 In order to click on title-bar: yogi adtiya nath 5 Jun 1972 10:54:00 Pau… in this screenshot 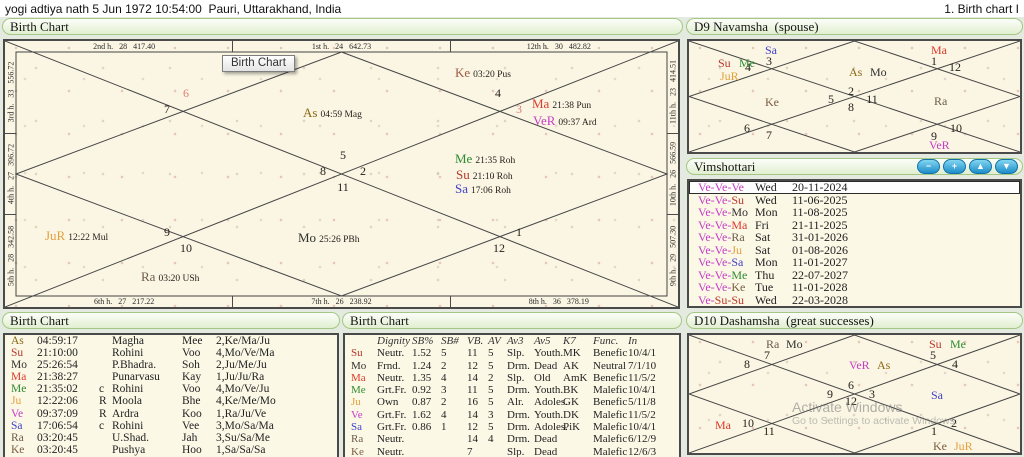, I will do `click(512, 8)`.